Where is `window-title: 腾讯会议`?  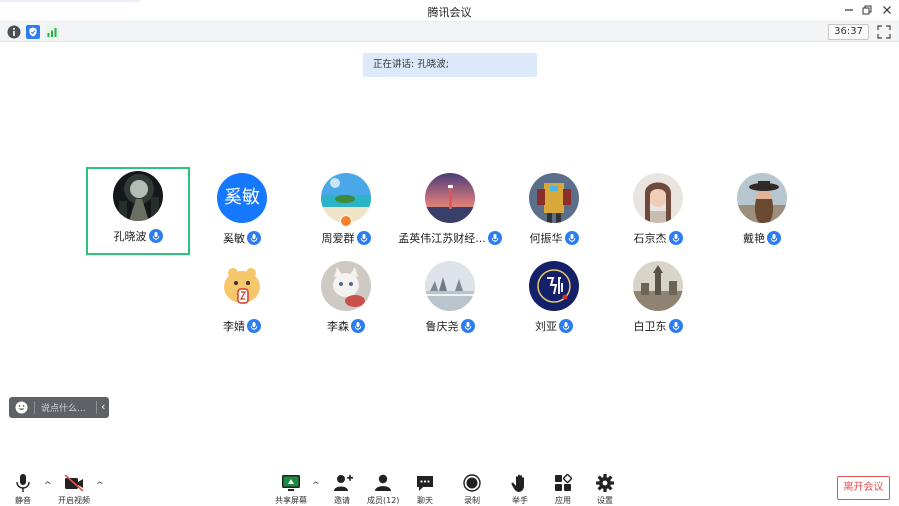 window-title: 腾讯会议 is located at coordinates (449, 12).